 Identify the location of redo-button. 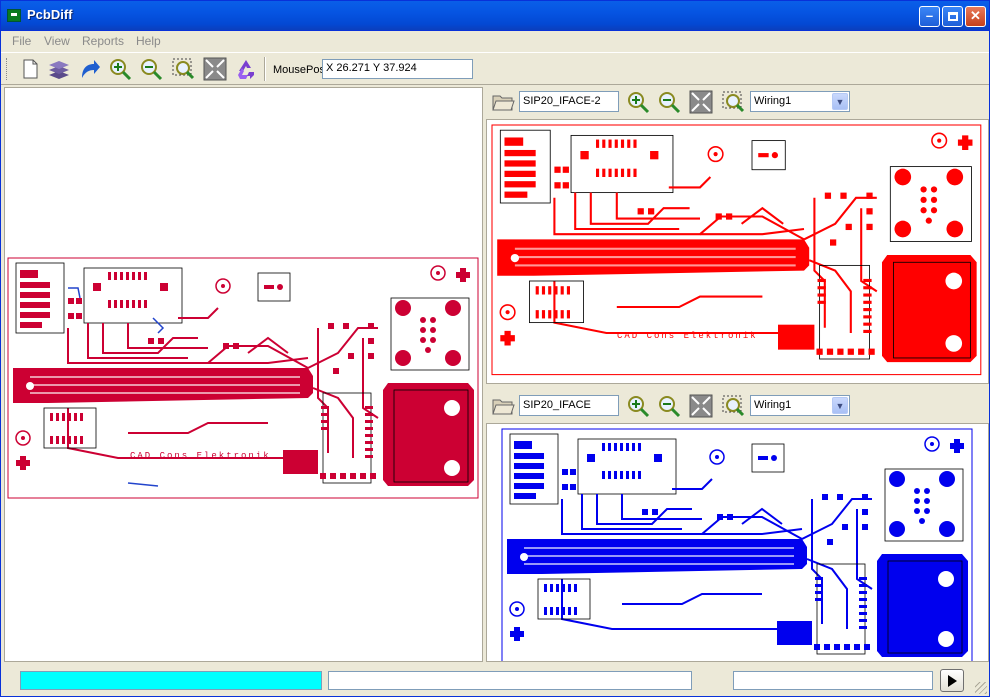
(90, 69).